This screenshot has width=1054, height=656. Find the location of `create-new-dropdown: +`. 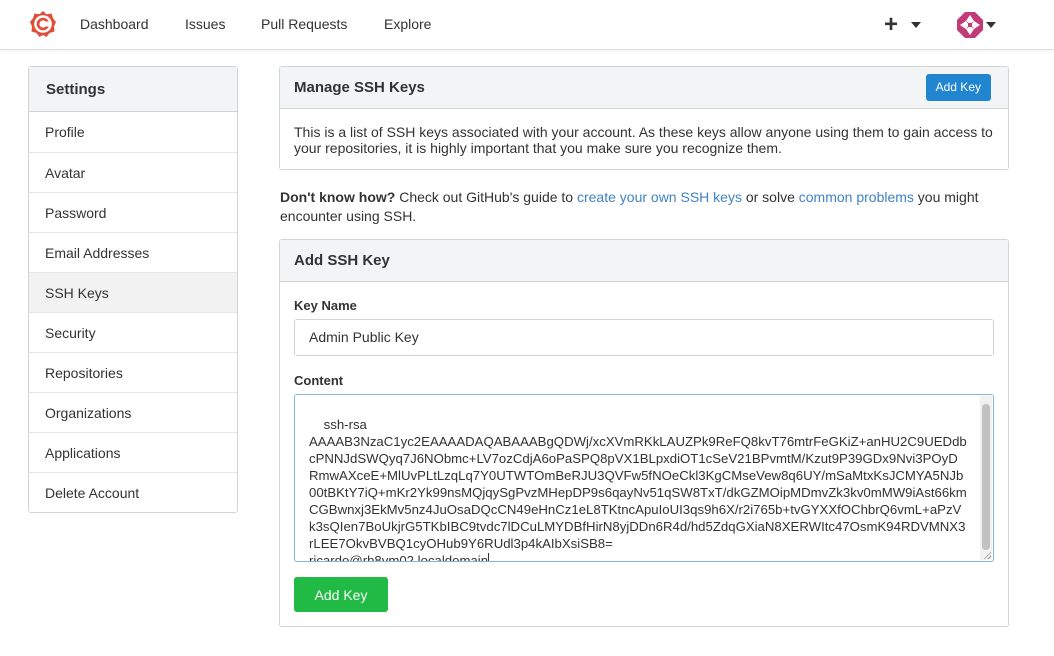

create-new-dropdown: + is located at coordinates (903, 24).